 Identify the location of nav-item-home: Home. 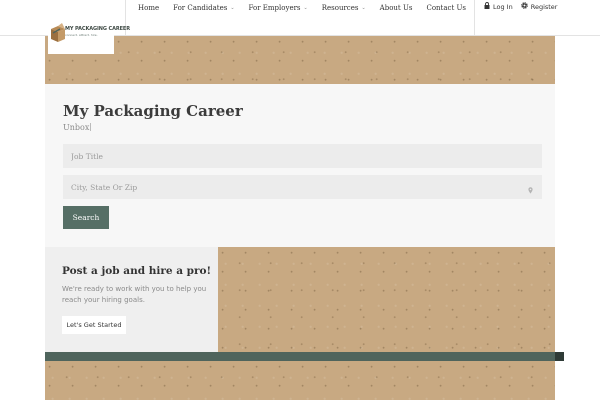
(148, 8).